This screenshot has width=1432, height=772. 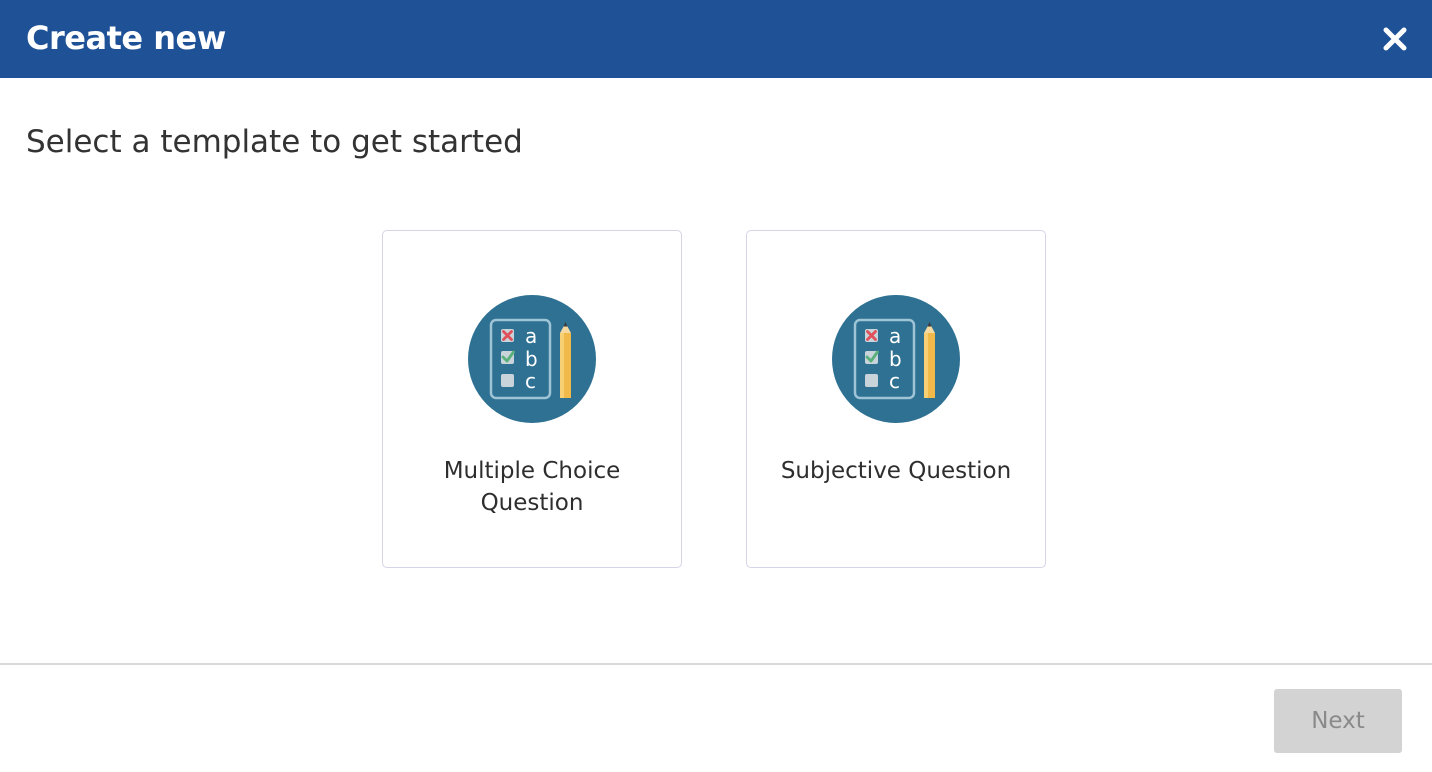 What do you see at coordinates (274, 142) in the screenshot?
I see `page-subtitle: Select a template to get started` at bounding box center [274, 142].